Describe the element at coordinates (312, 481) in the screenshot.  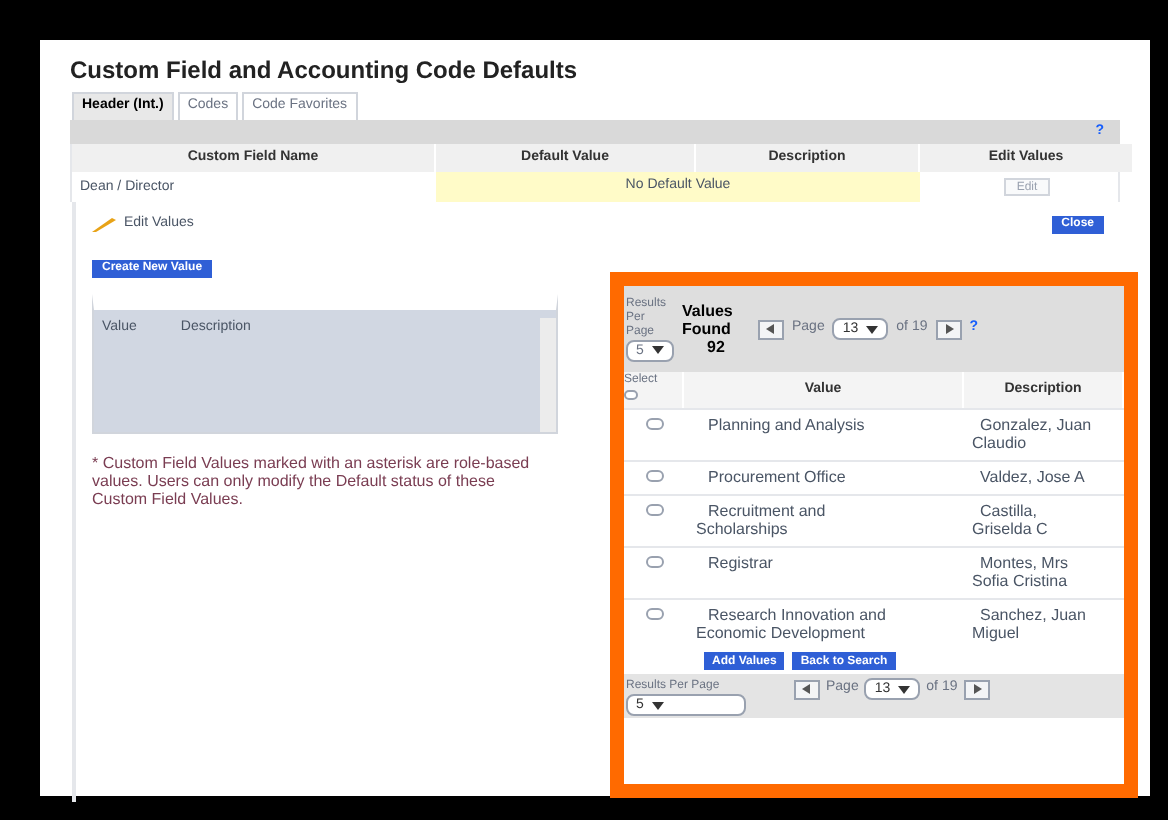
I see `footnote: * Custom Field Values marked with an asterisk are role-based values. Users can only modify the Default status of these Custom Field Values.` at that location.